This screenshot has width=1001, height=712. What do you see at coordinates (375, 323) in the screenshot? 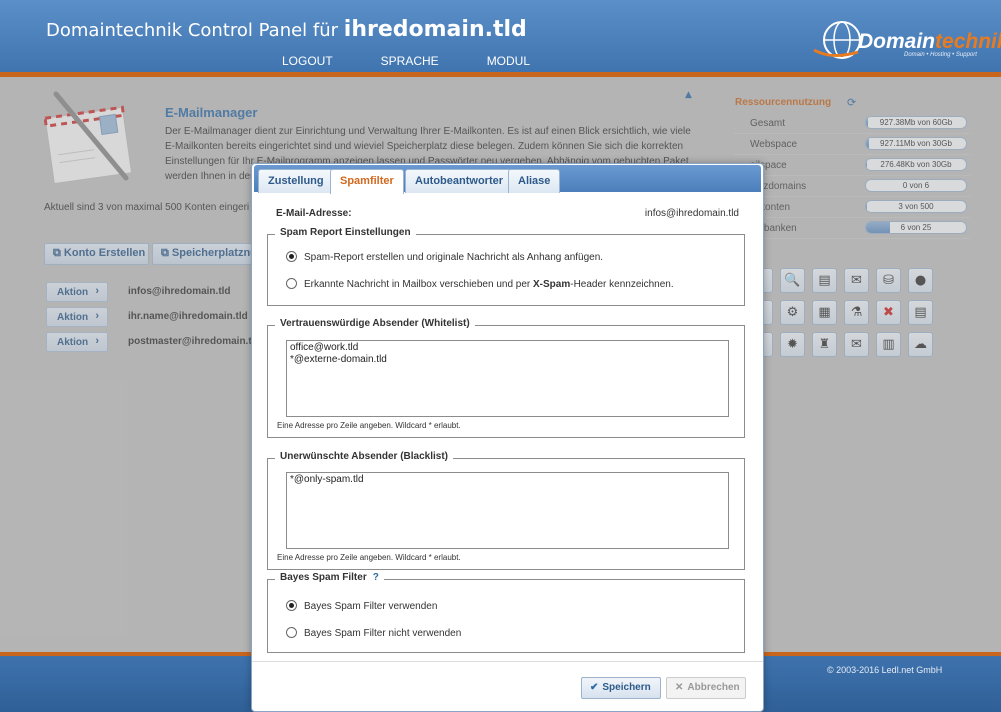
I see `whitelist-legend: Vertrauenswürdige Absender (Whitelist)` at bounding box center [375, 323].